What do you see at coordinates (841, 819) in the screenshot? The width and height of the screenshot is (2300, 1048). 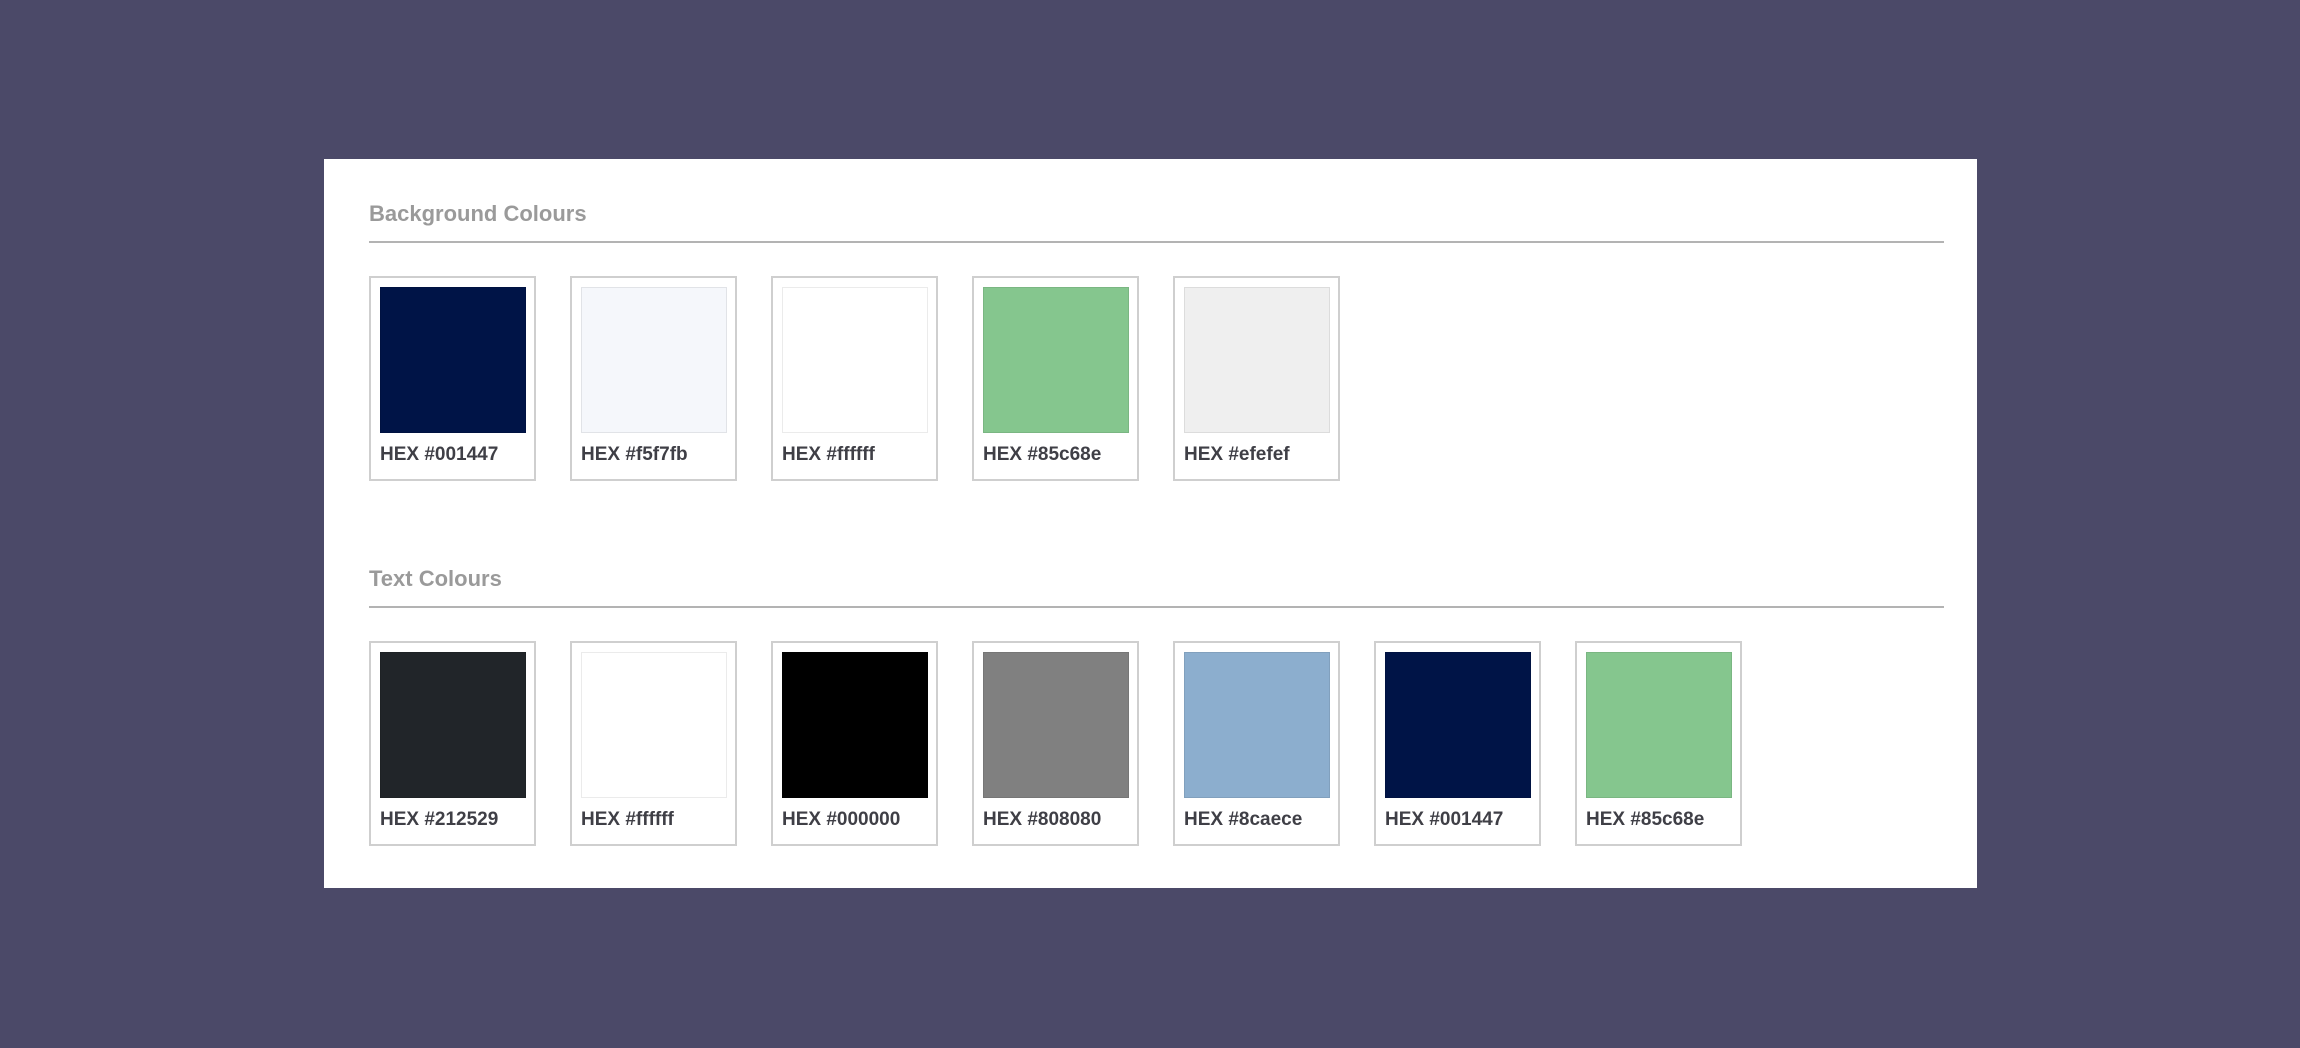 I see `swatch-hex-label: HEX #000000` at bounding box center [841, 819].